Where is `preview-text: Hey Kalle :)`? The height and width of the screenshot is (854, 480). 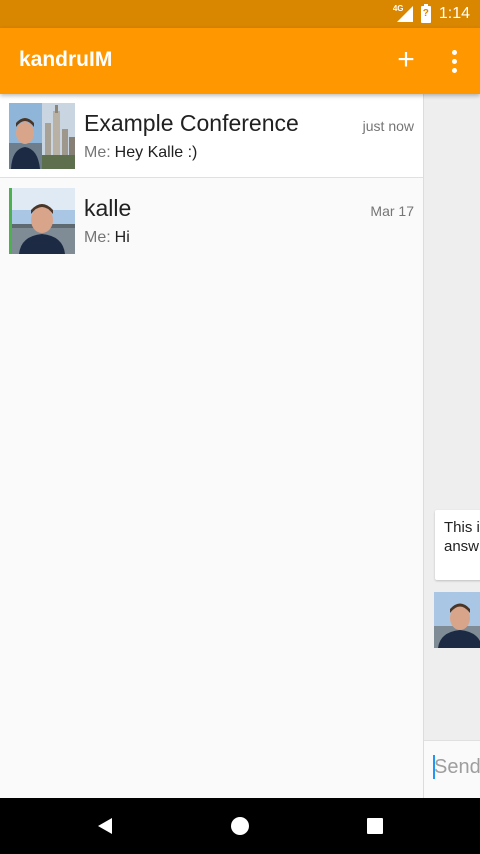 preview-text: Hey Kalle :) is located at coordinates (156, 152).